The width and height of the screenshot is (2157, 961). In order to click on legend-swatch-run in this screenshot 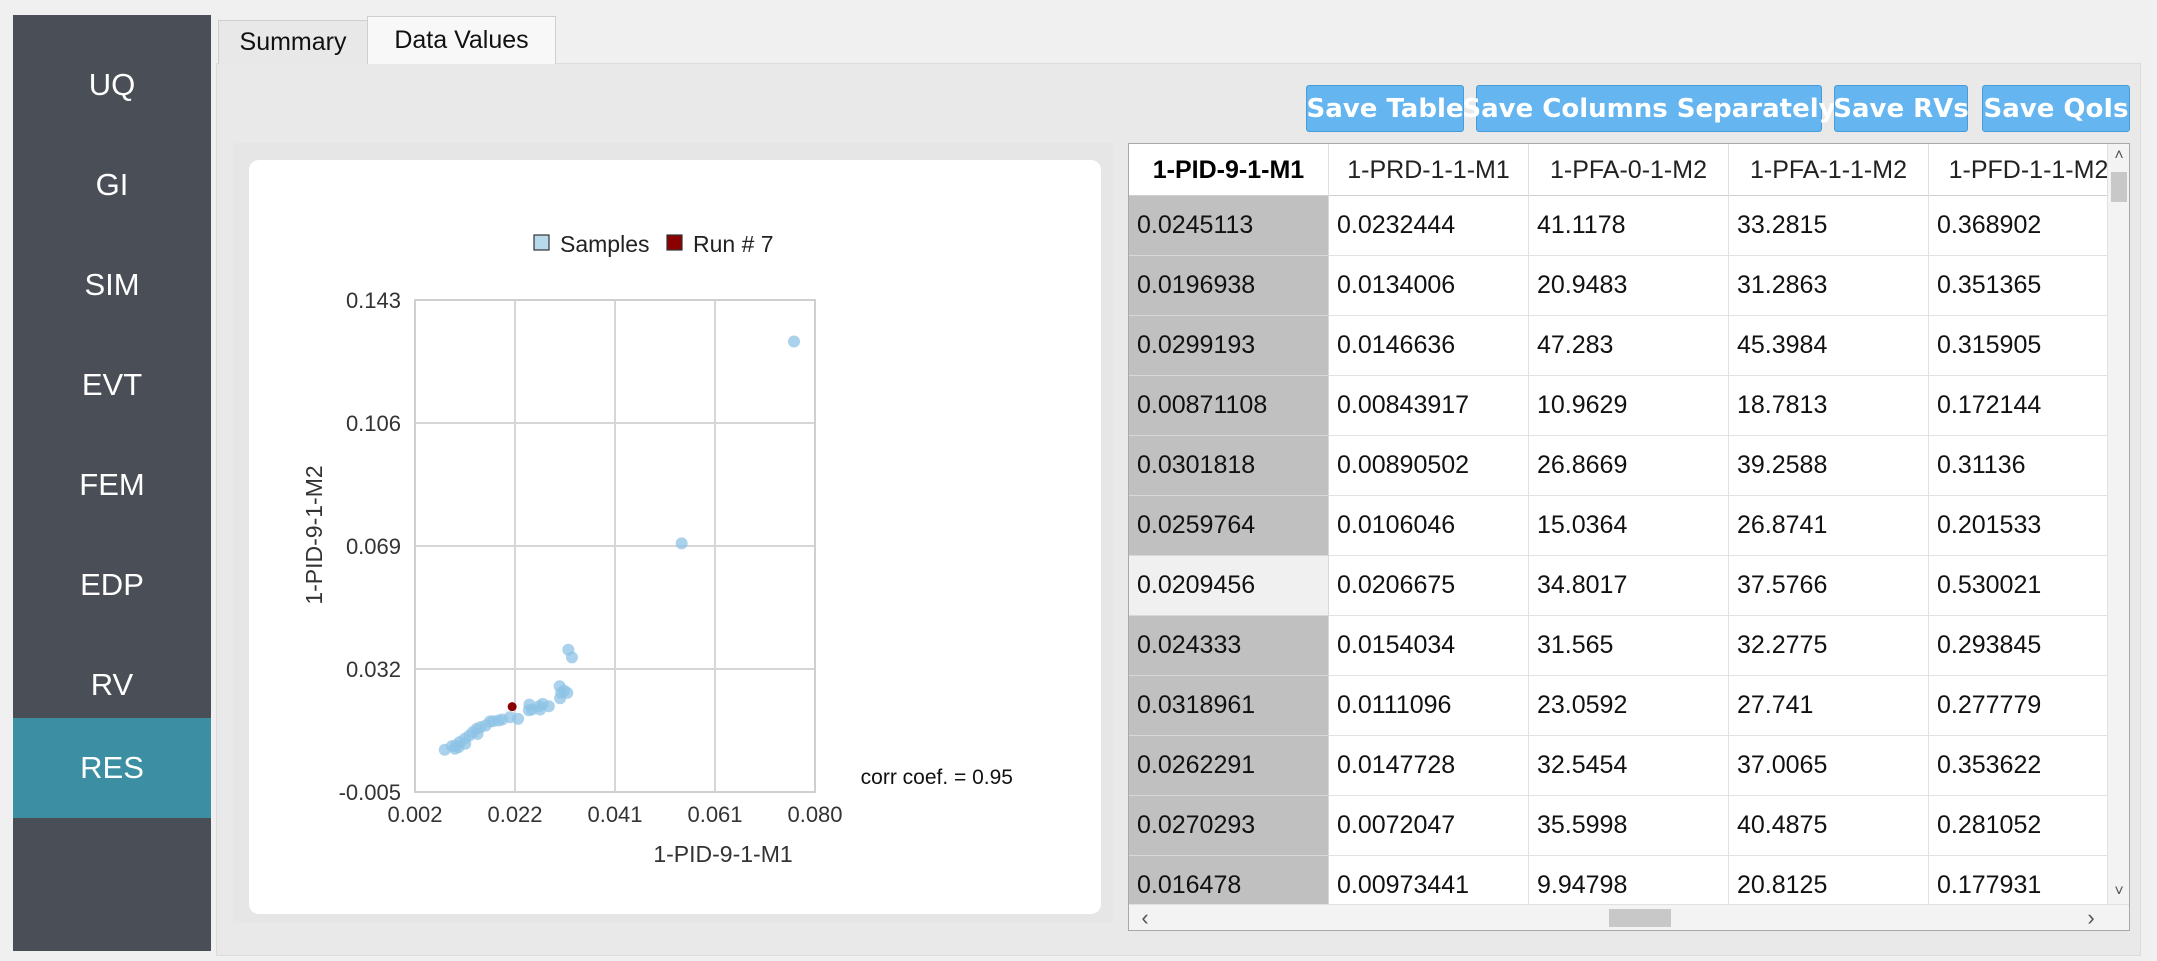, I will do `click(674, 242)`.